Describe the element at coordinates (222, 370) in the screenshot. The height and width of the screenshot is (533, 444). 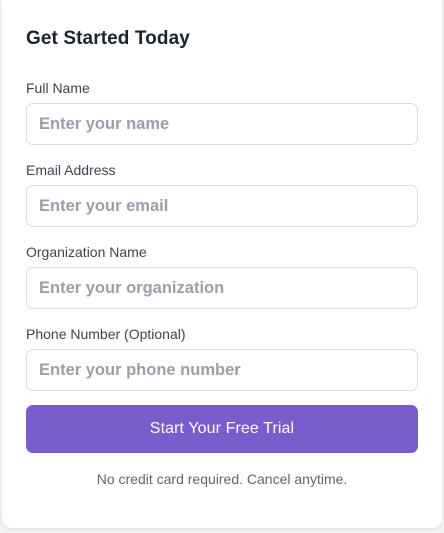
I see `phone-input` at that location.